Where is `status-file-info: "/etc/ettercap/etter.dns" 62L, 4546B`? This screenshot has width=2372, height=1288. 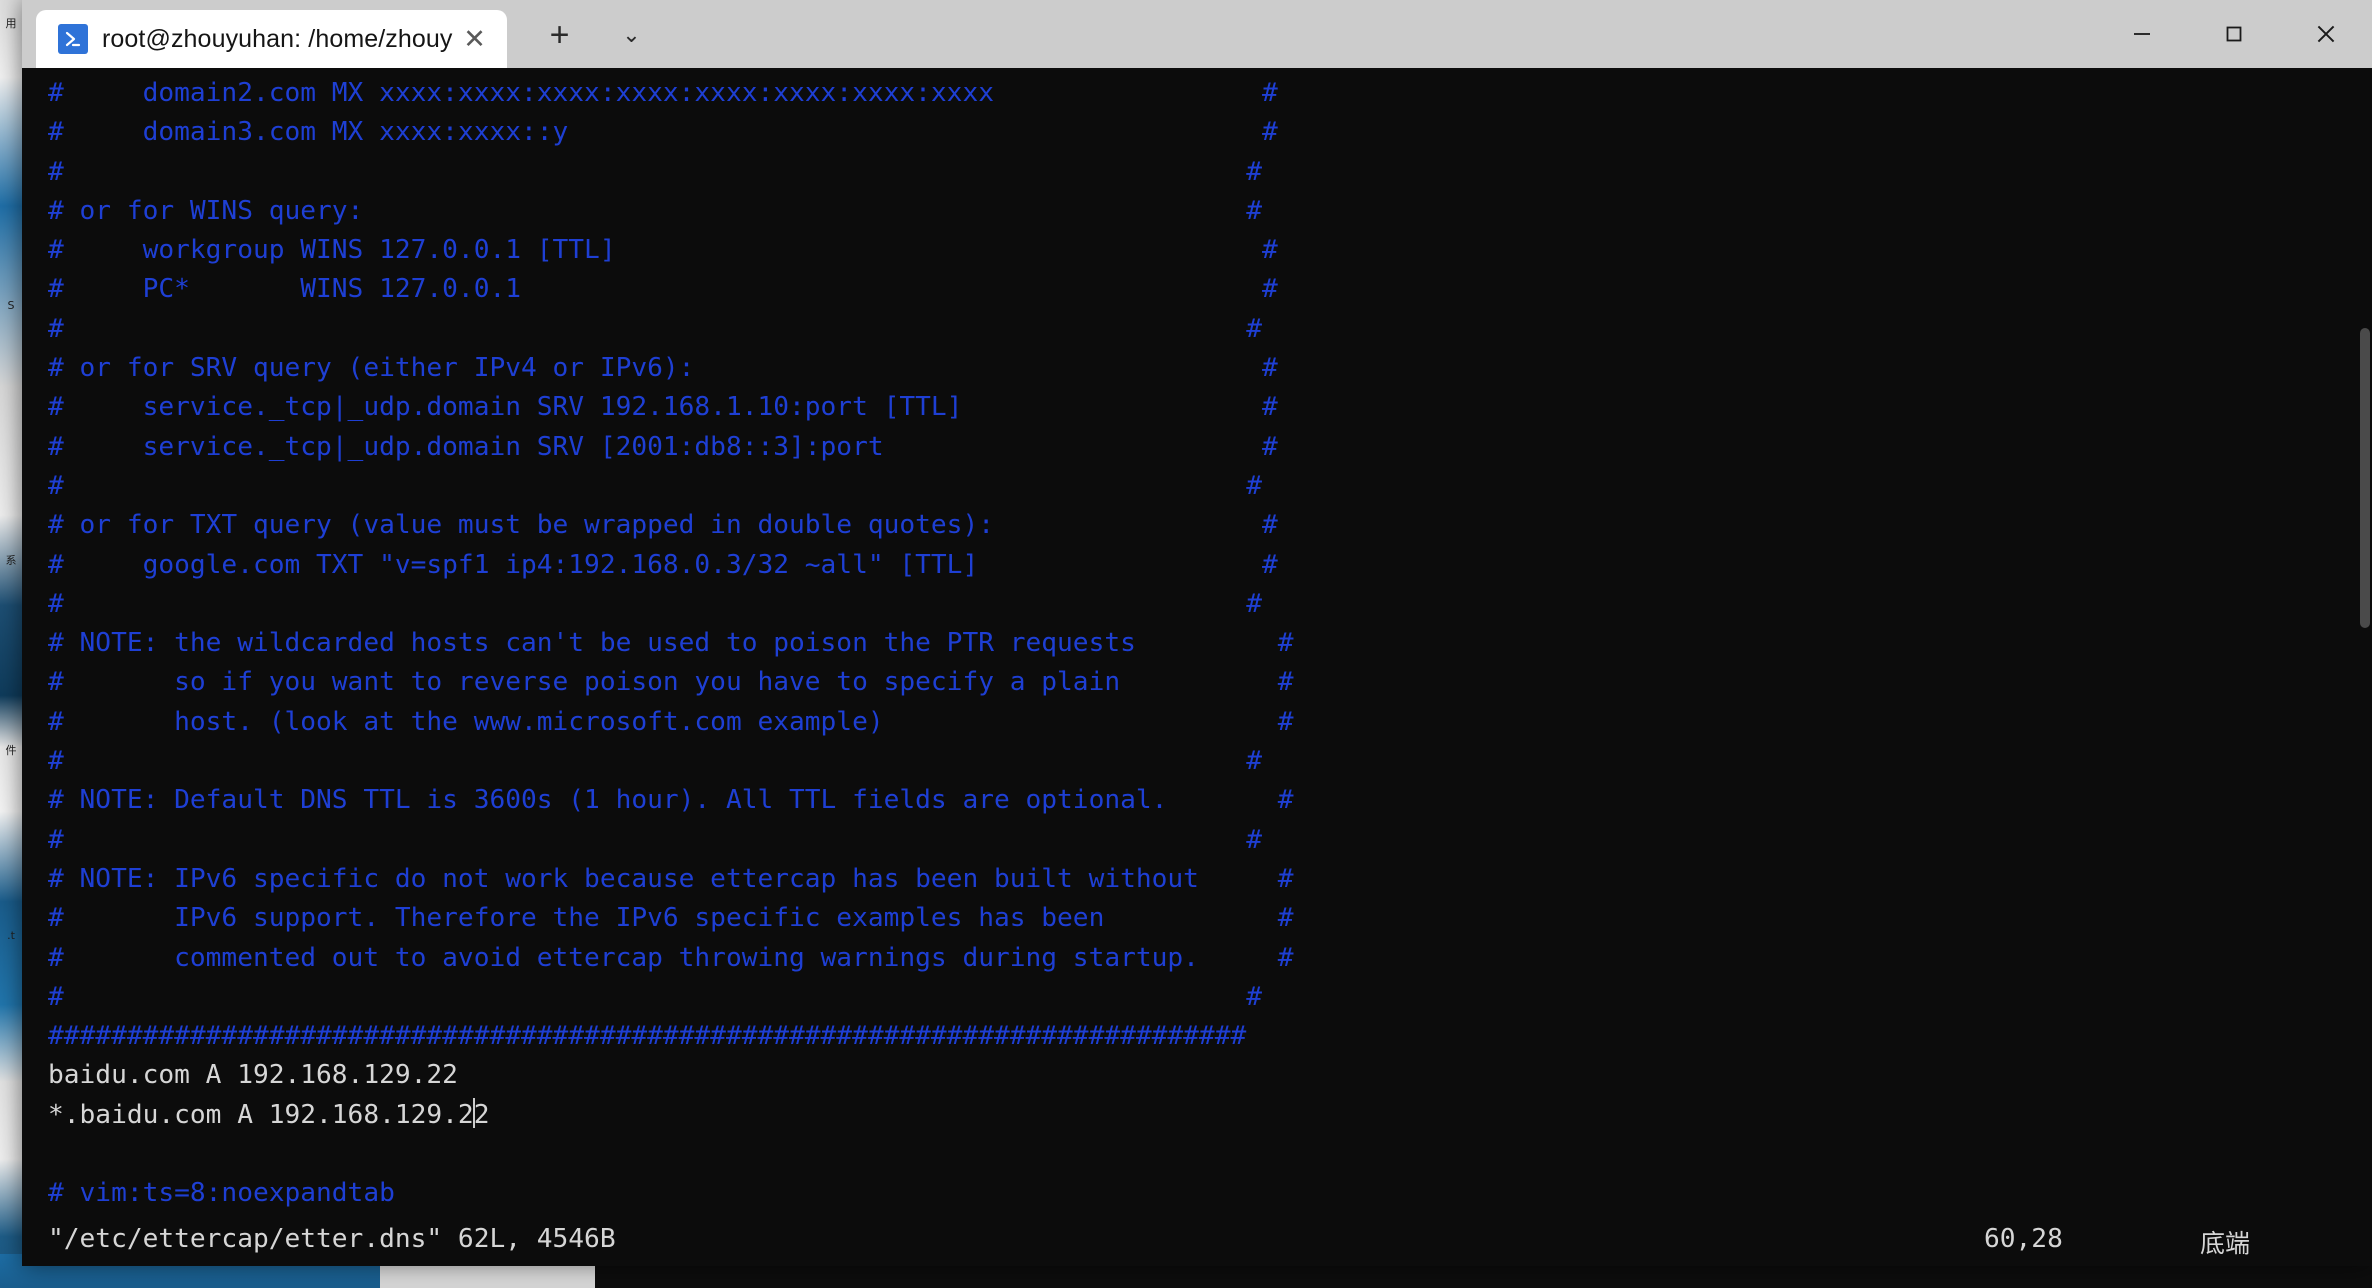 status-file-info: "/etc/ettercap/etter.dns" 62L, 4546B is located at coordinates (332, 1239).